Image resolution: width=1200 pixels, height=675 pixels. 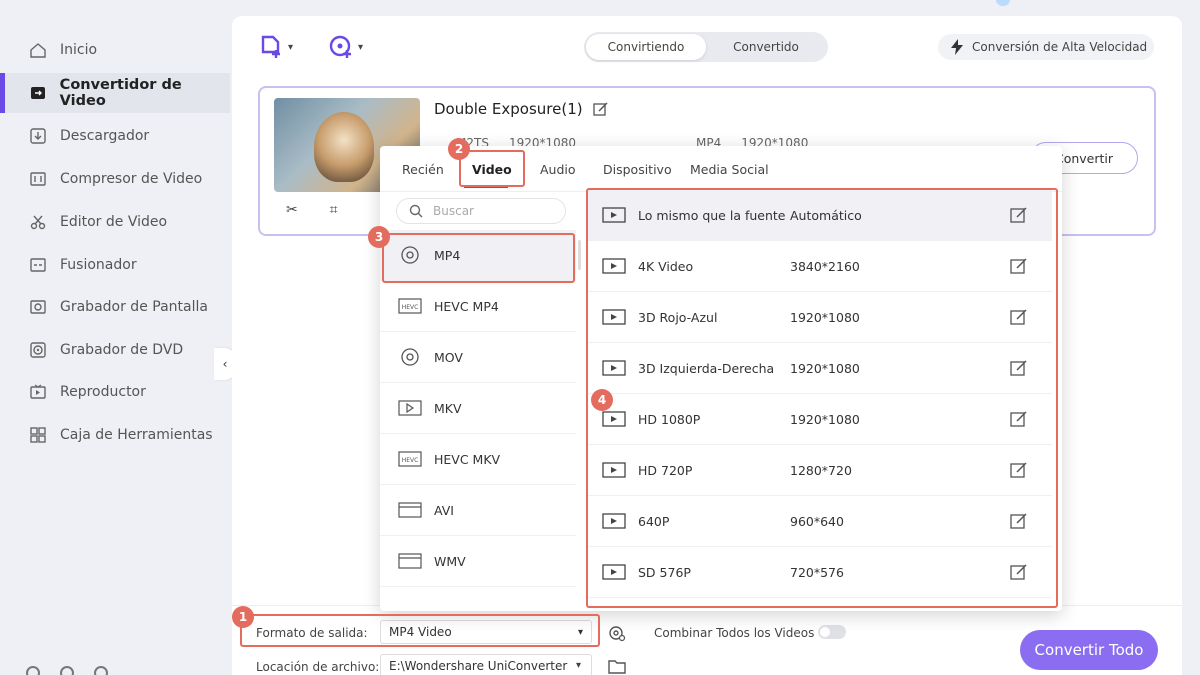 What do you see at coordinates (602, 400) in the screenshot?
I see `annotation-badge: 4` at bounding box center [602, 400].